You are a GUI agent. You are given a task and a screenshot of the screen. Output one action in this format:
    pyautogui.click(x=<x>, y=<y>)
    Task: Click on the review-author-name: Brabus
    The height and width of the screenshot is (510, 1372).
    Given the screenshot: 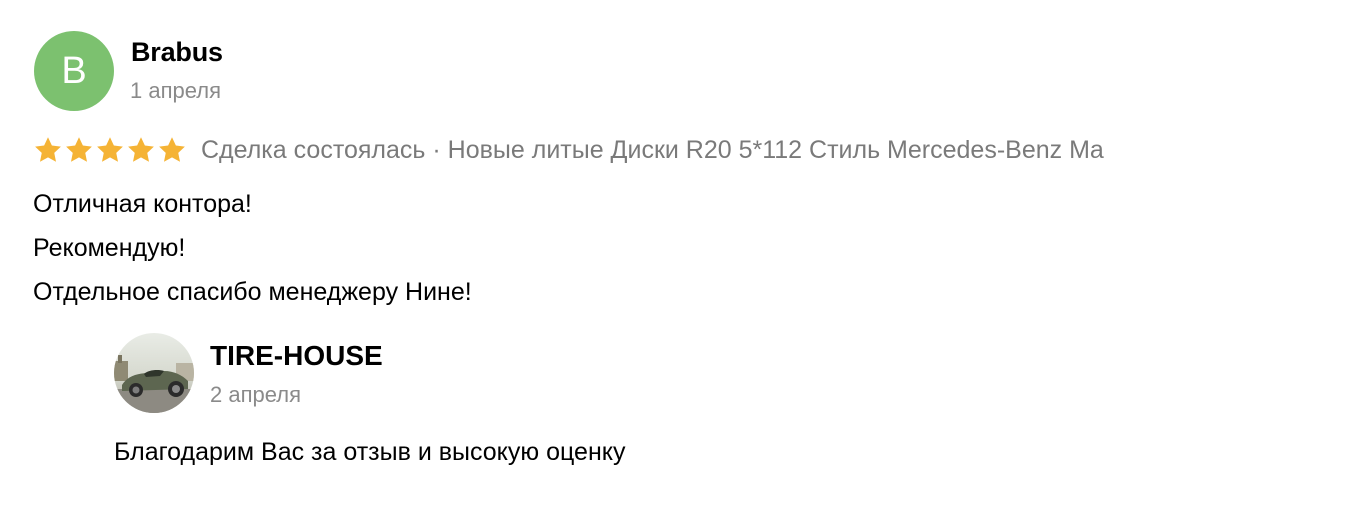 What is the action you would take?
    pyautogui.click(x=177, y=52)
    